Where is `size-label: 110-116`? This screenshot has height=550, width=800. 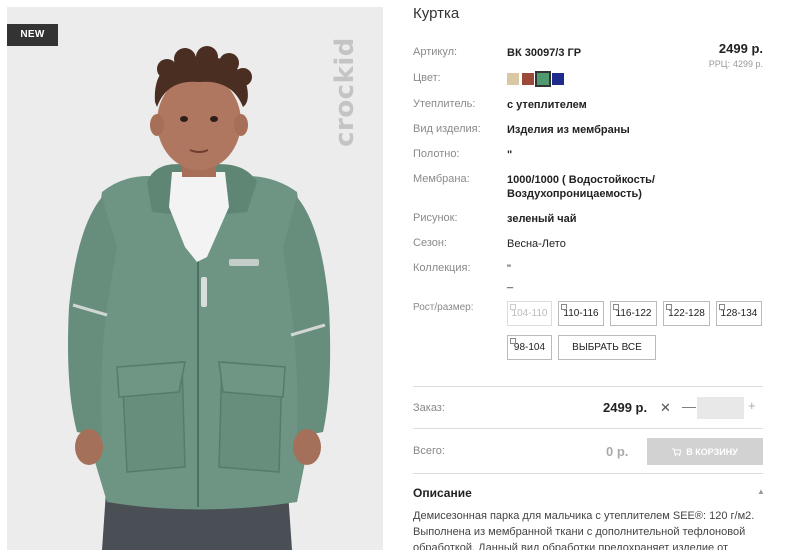 size-label: 110-116 is located at coordinates (581, 313).